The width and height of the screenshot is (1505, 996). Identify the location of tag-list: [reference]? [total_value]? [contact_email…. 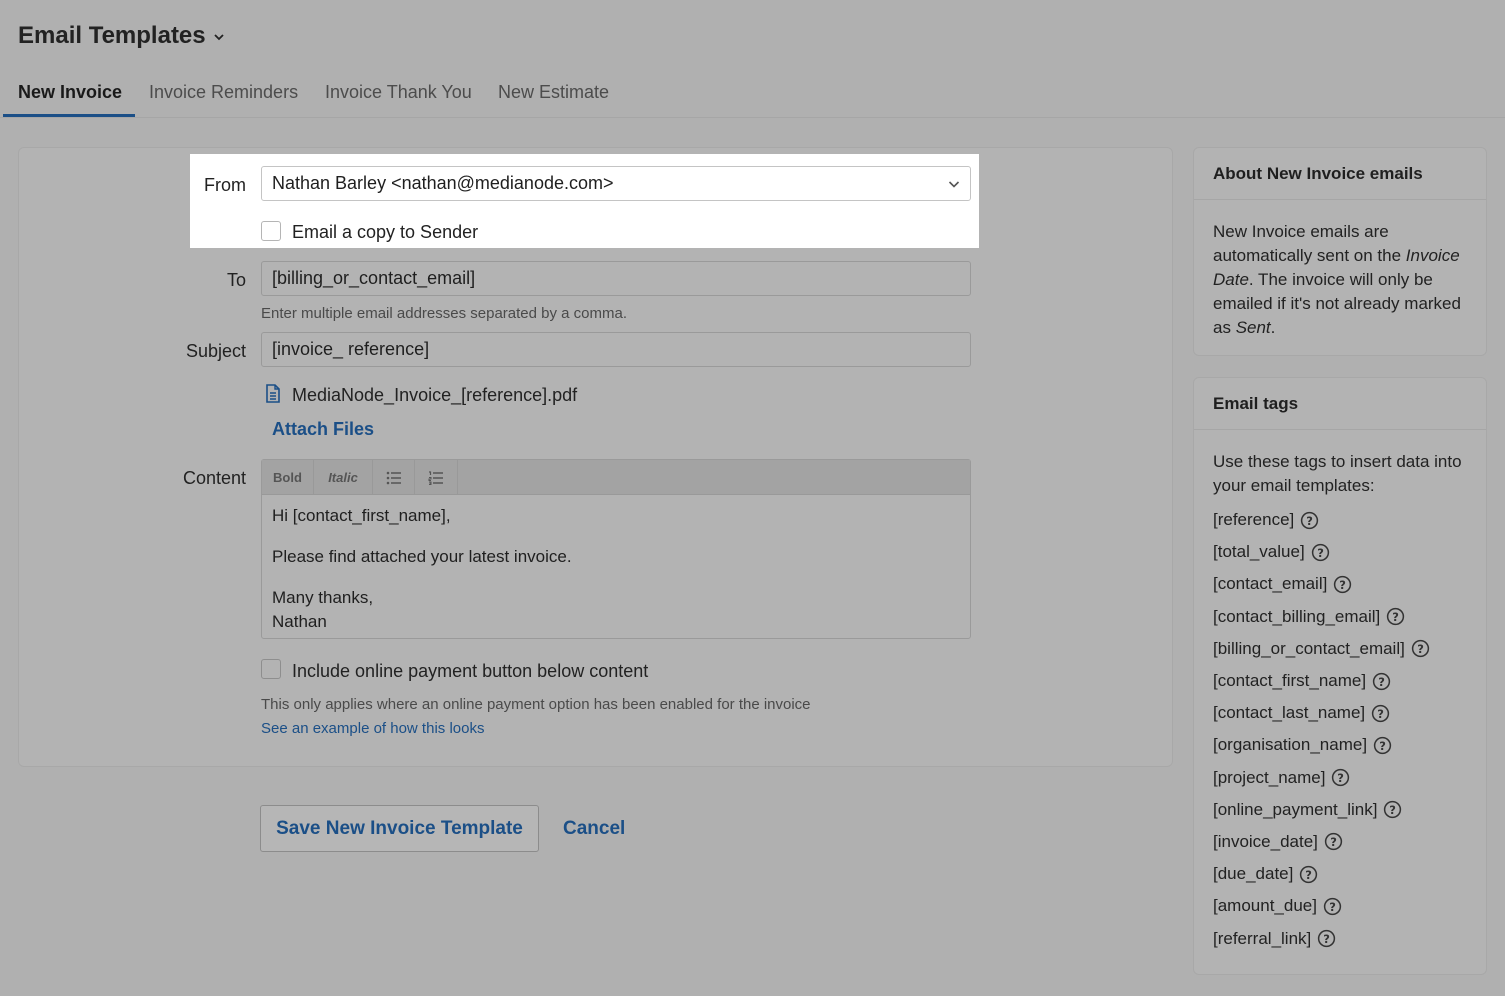
(1340, 729).